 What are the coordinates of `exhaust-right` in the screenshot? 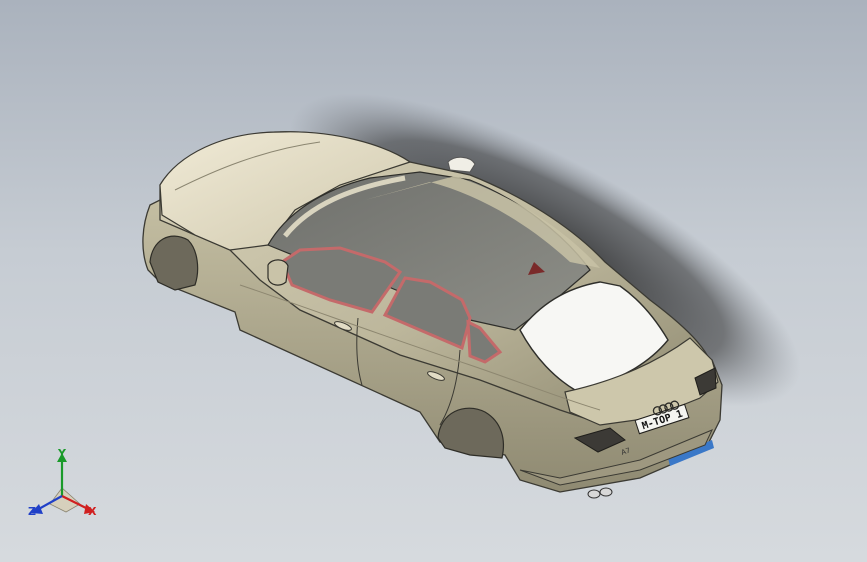 It's located at (606, 492).